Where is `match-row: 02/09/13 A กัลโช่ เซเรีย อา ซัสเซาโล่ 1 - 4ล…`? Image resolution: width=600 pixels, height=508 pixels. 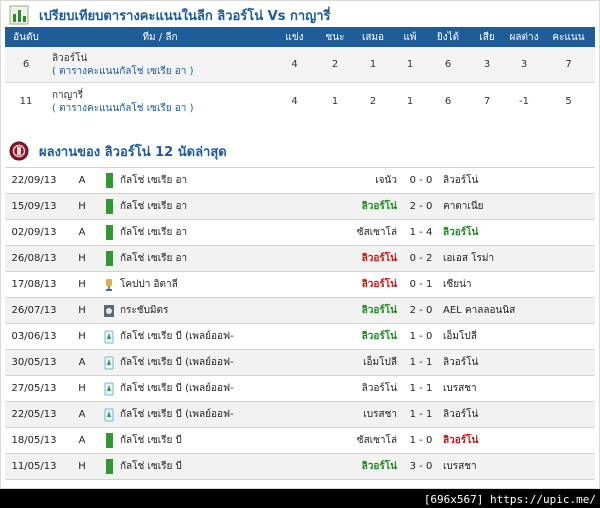 match-row: 02/09/13 A กัลโช่ เซเรีย อา ซัสเซาโล่ 1 - 4ล… is located at coordinates (300, 232).